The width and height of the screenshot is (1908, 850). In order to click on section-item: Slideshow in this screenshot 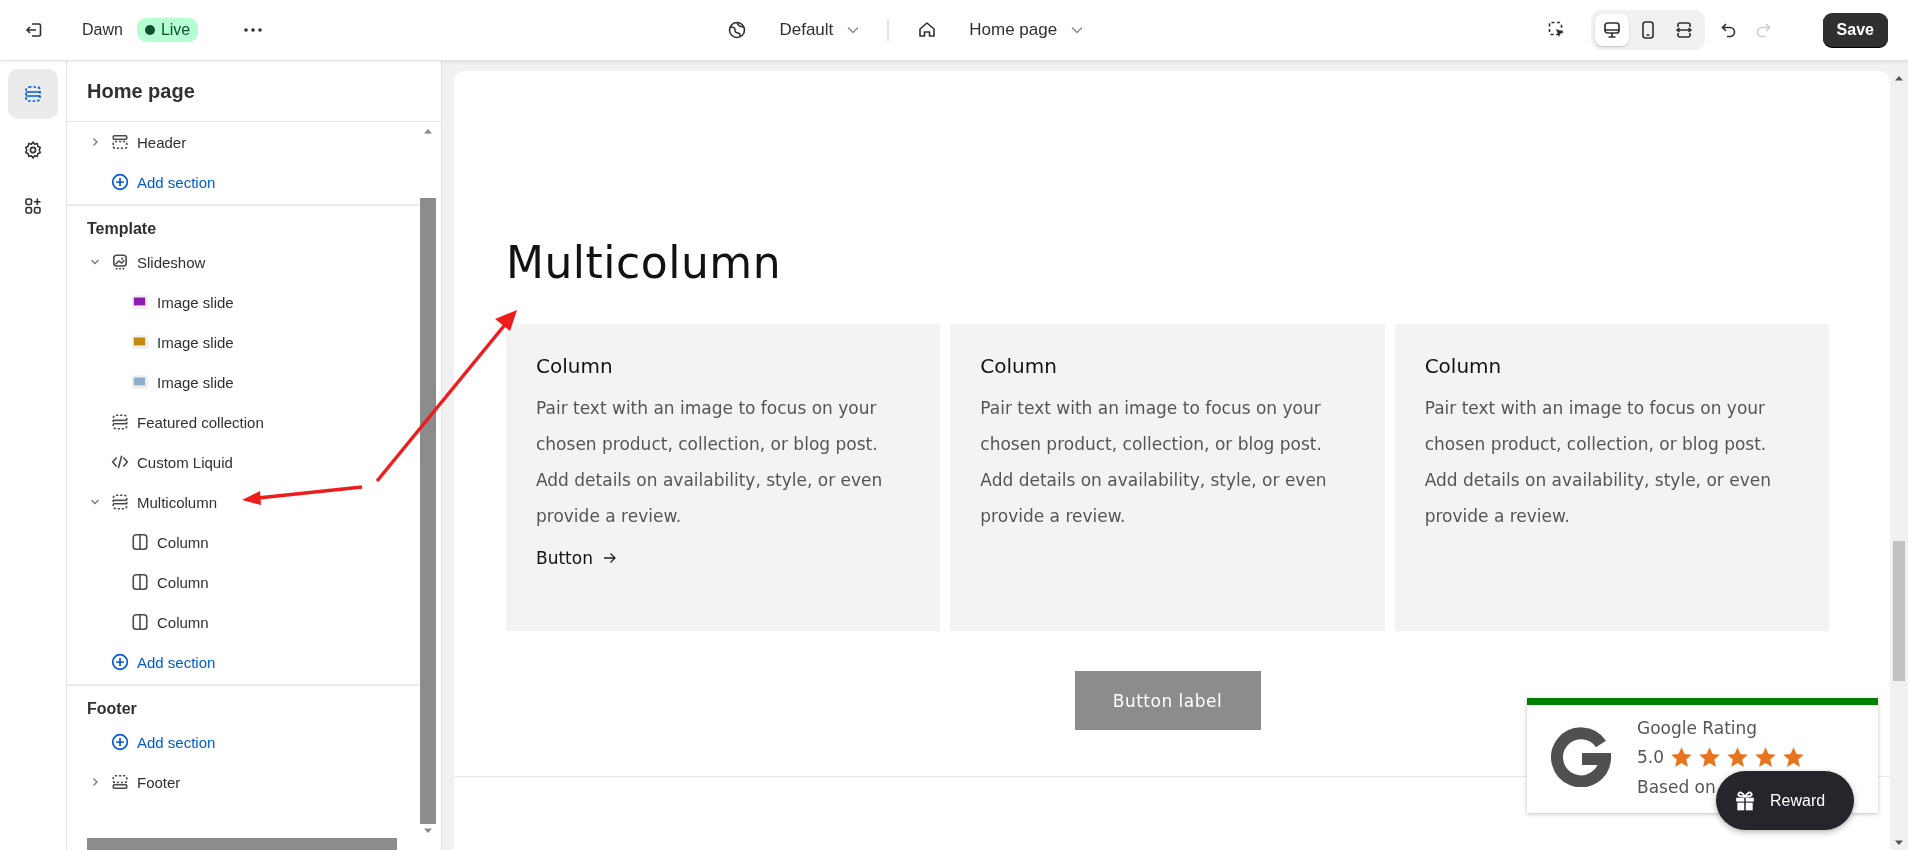, I will do `click(171, 262)`.